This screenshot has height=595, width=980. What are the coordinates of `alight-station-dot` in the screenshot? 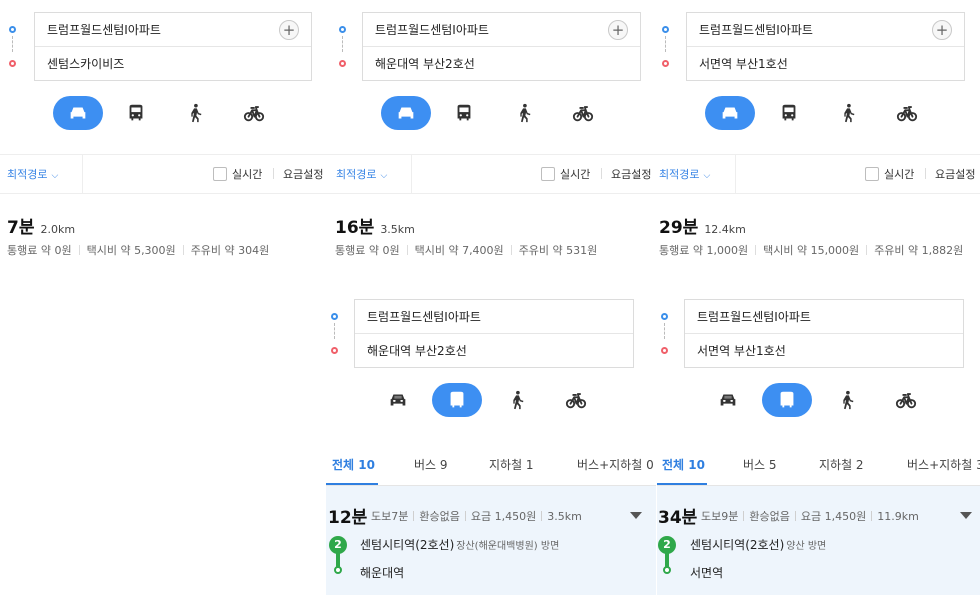 It's located at (338, 570).